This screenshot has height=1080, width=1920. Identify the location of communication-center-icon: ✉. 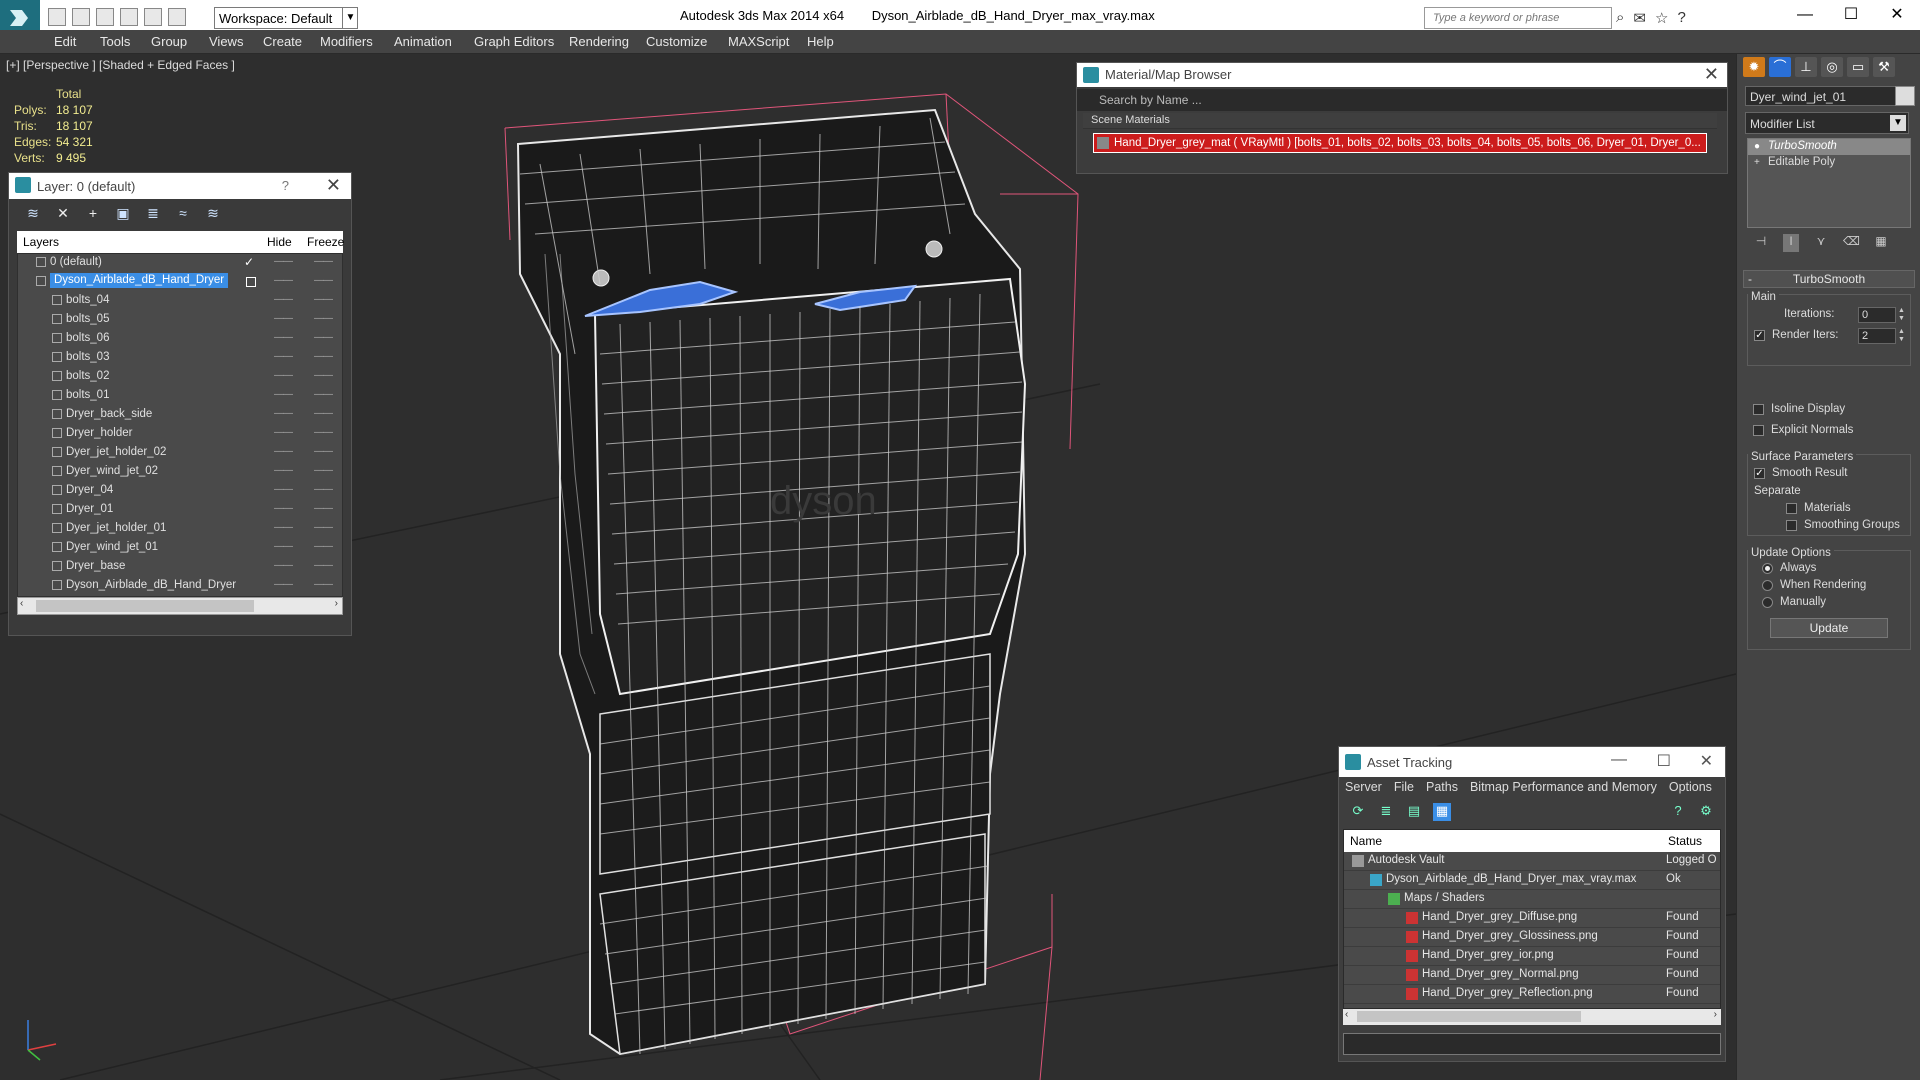
(1639, 18).